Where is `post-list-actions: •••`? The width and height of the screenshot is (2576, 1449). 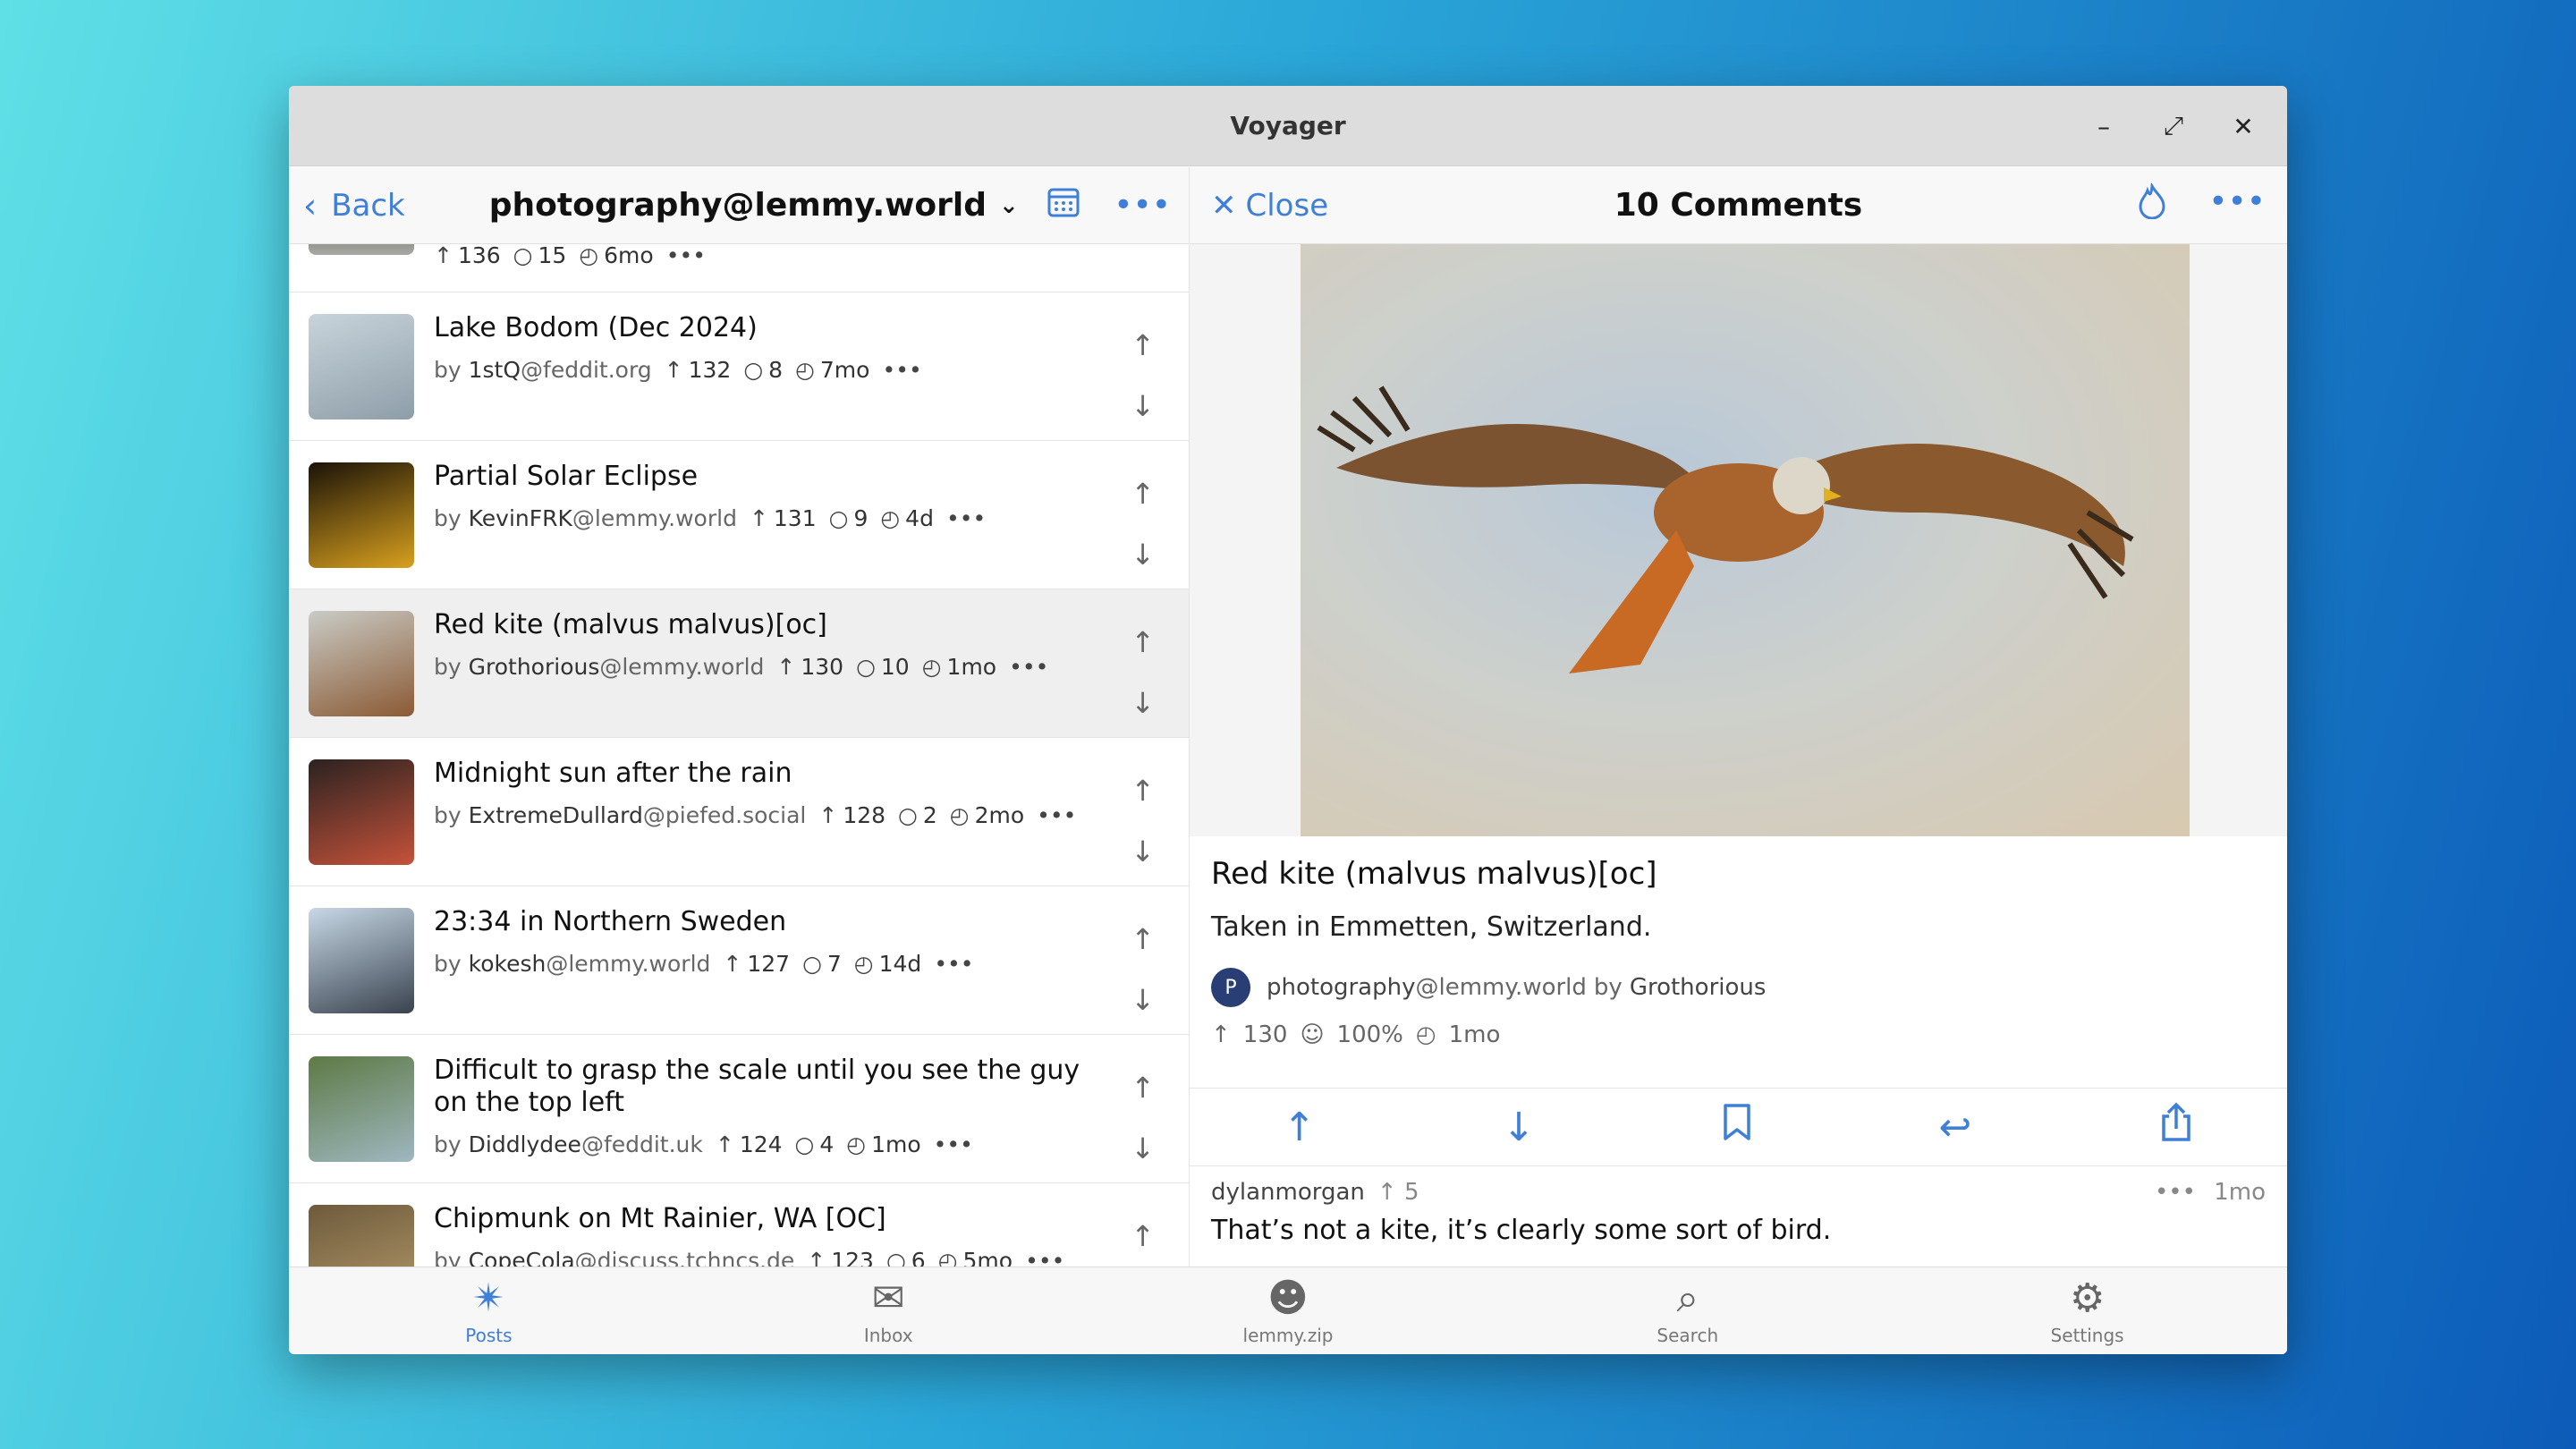
post-list-actions: ••• is located at coordinates (1108, 205).